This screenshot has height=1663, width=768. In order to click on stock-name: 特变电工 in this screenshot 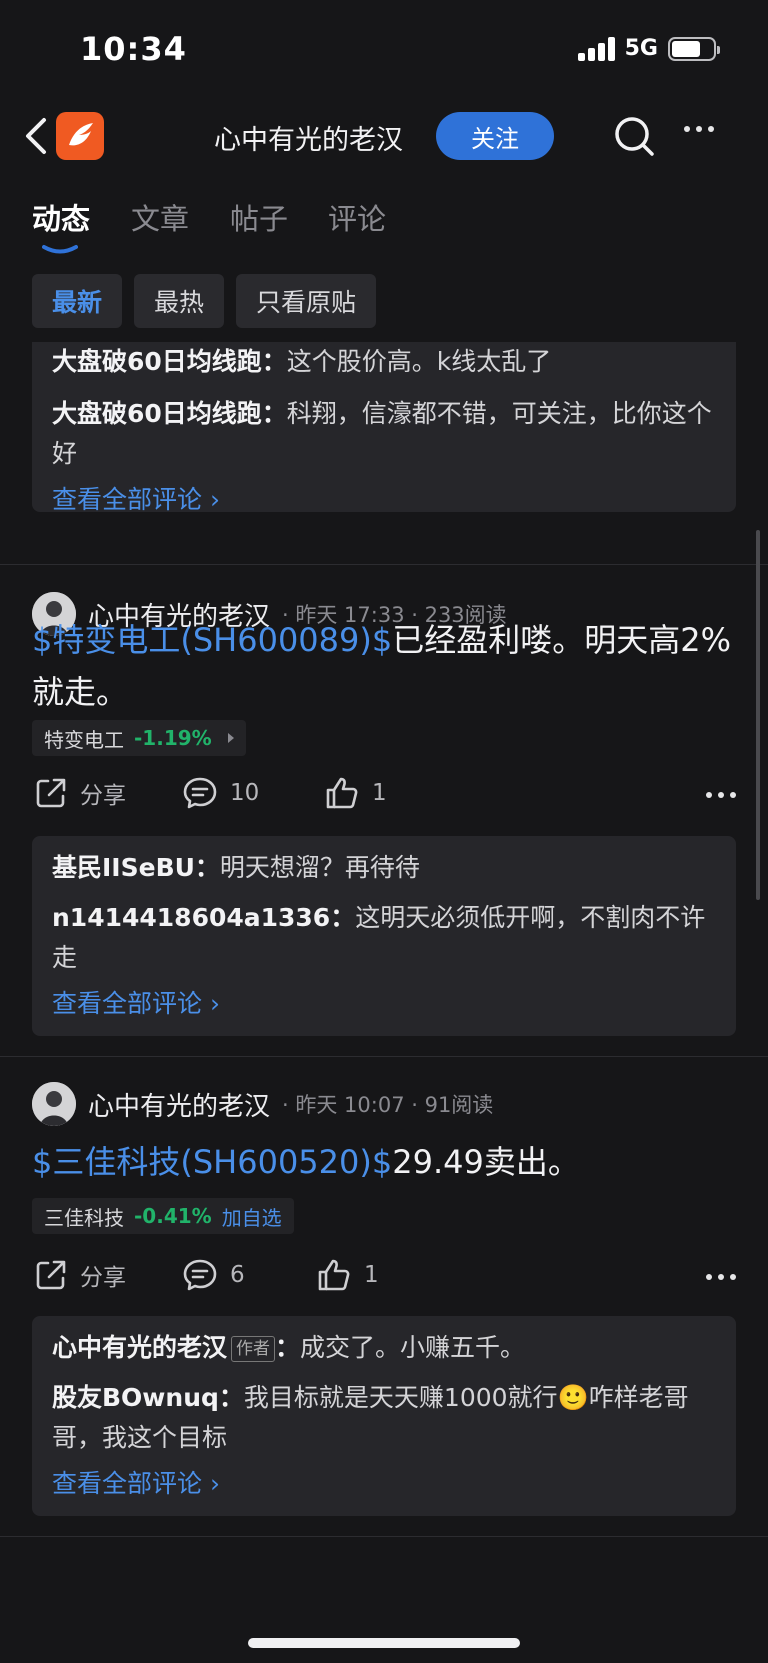, I will do `click(84, 739)`.